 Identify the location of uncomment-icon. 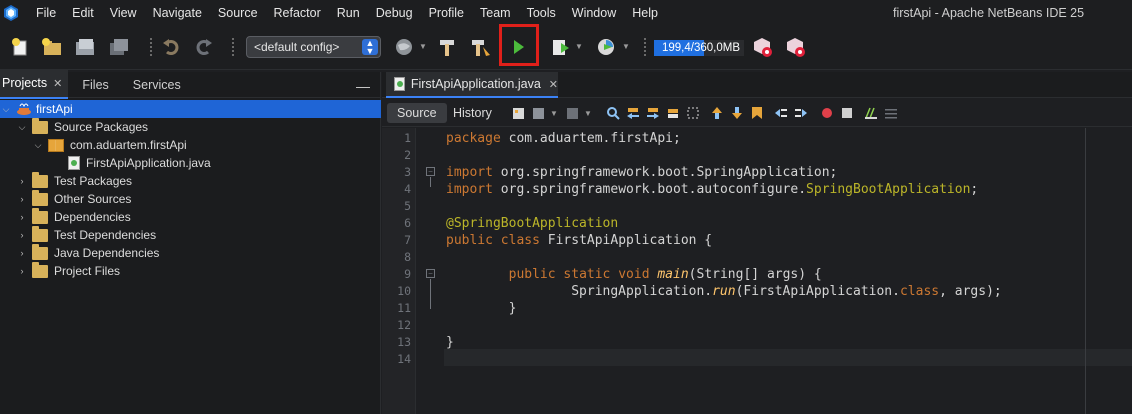
(891, 113).